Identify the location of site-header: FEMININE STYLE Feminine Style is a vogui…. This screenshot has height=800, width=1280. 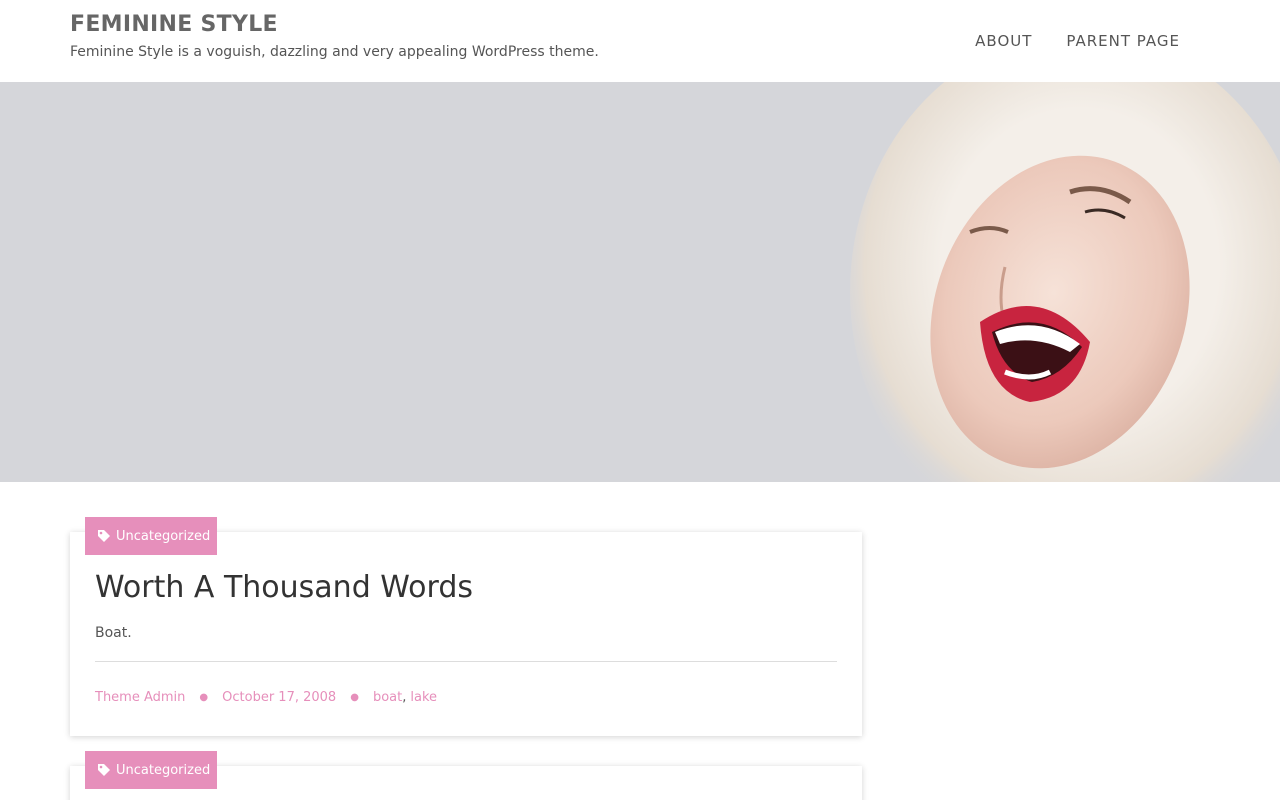
(640, 41).